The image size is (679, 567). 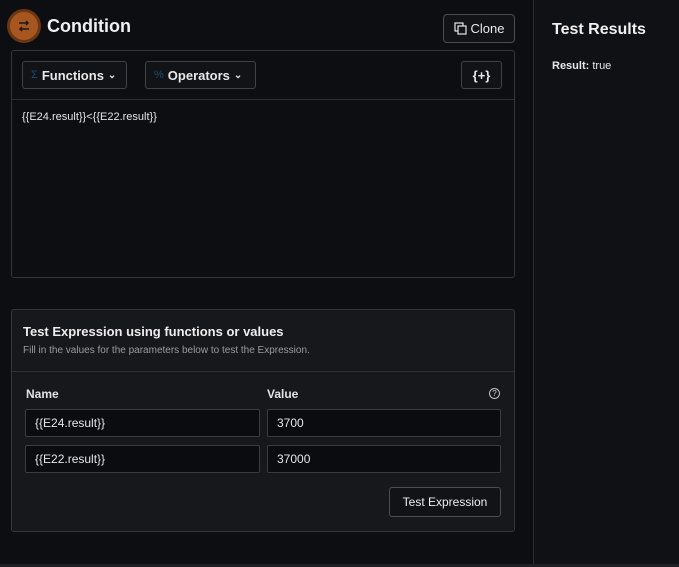 I want to click on param-name-field: {{E24.result}}, so click(x=142, y=423).